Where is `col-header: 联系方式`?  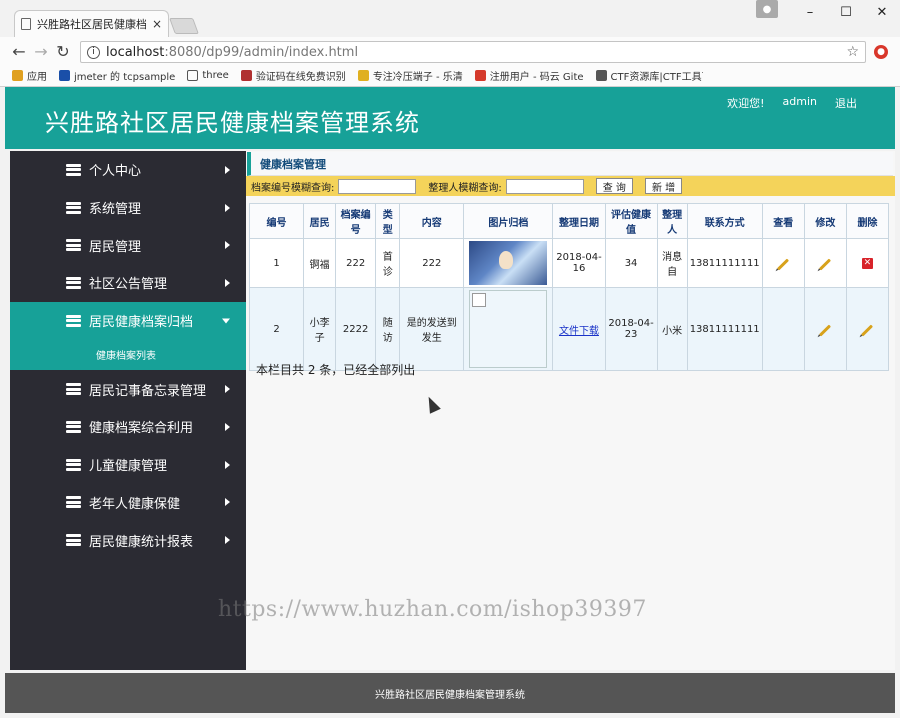 col-header: 联系方式 is located at coordinates (724, 221).